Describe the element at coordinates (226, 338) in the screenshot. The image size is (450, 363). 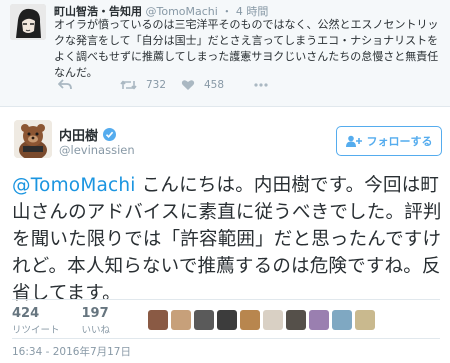
I see `stats-divider-bottom` at that location.